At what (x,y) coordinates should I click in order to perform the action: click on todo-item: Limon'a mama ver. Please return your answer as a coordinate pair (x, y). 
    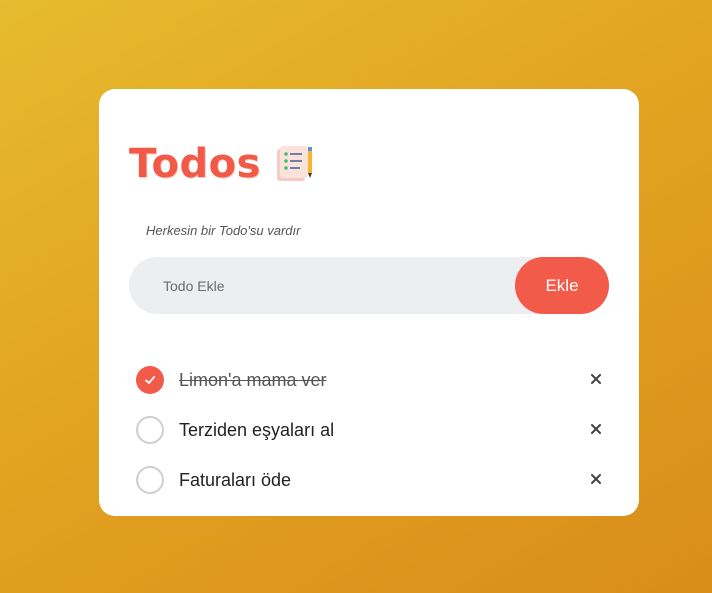
    Looking at the image, I should click on (371, 380).